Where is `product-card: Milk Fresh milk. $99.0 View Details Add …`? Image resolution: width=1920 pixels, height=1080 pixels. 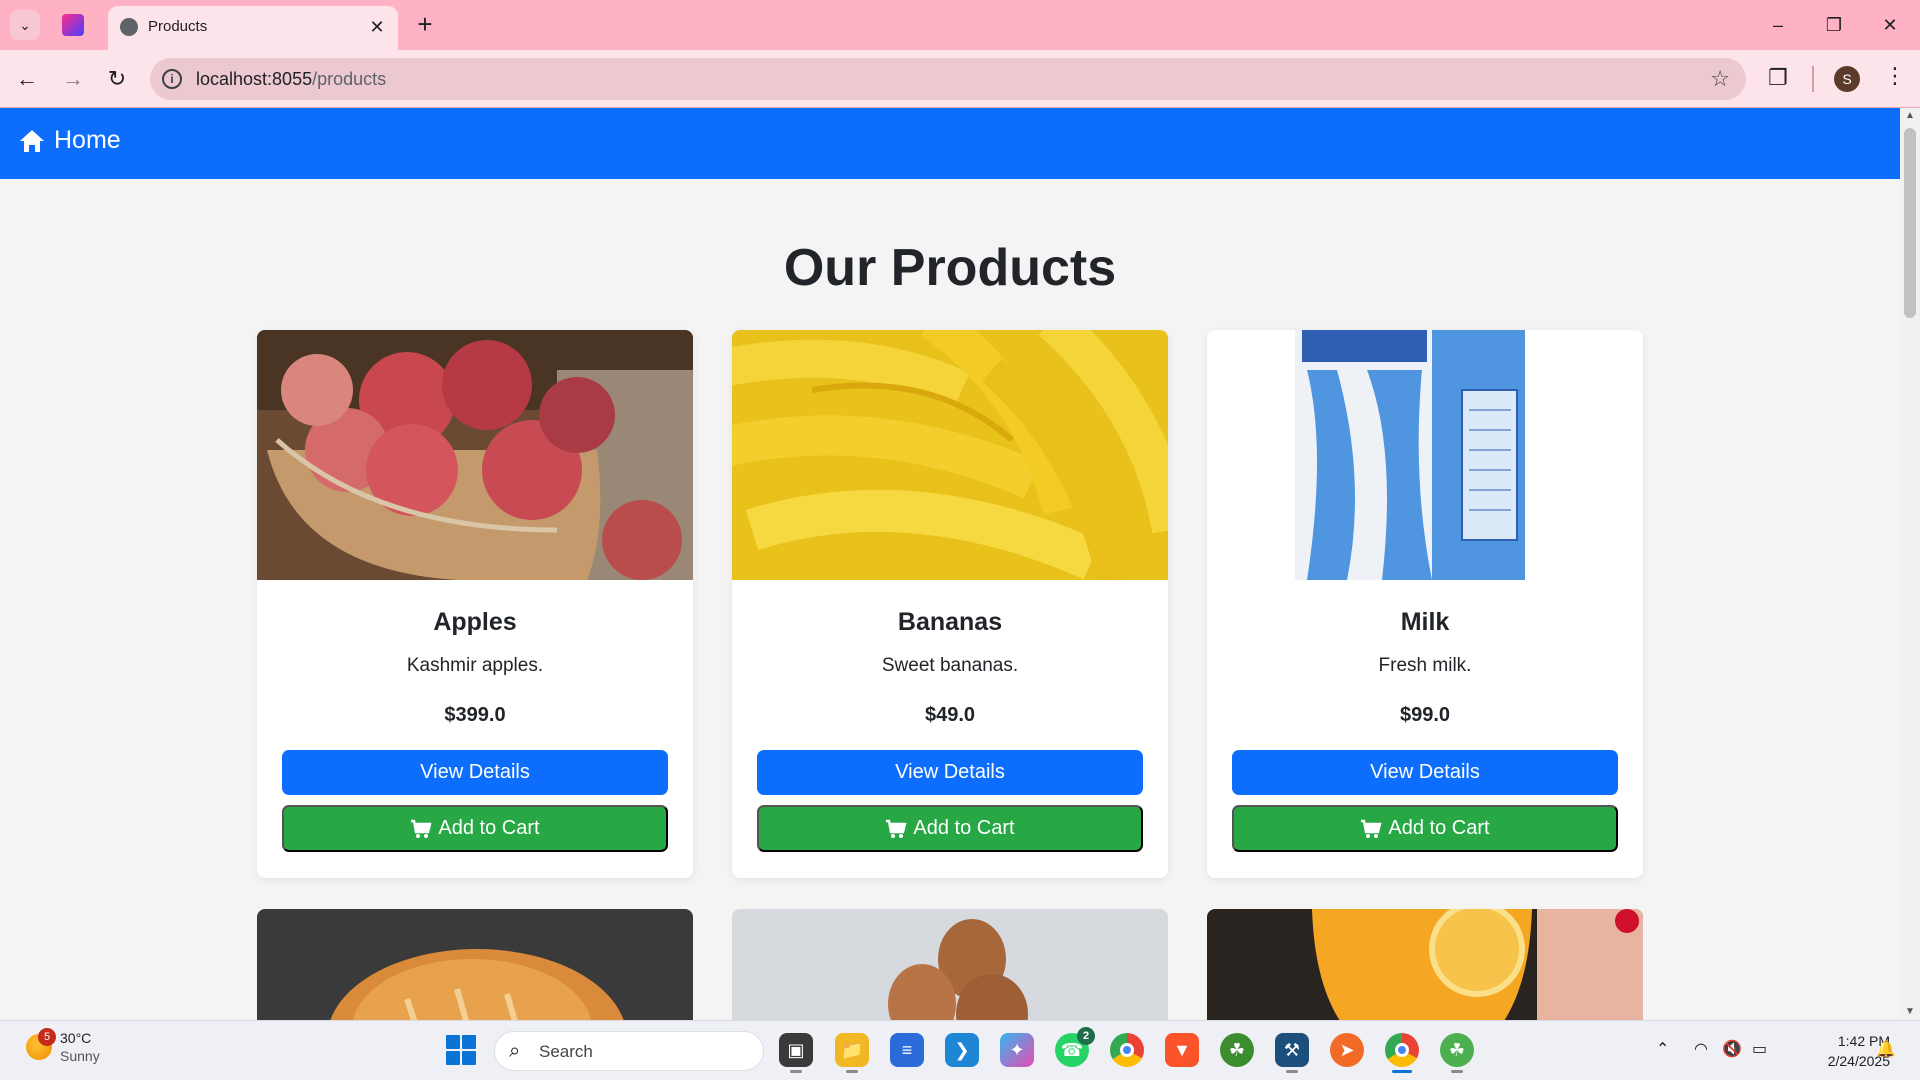
product-card: Milk Fresh milk. $99.0 View Details Add … is located at coordinates (1425, 604).